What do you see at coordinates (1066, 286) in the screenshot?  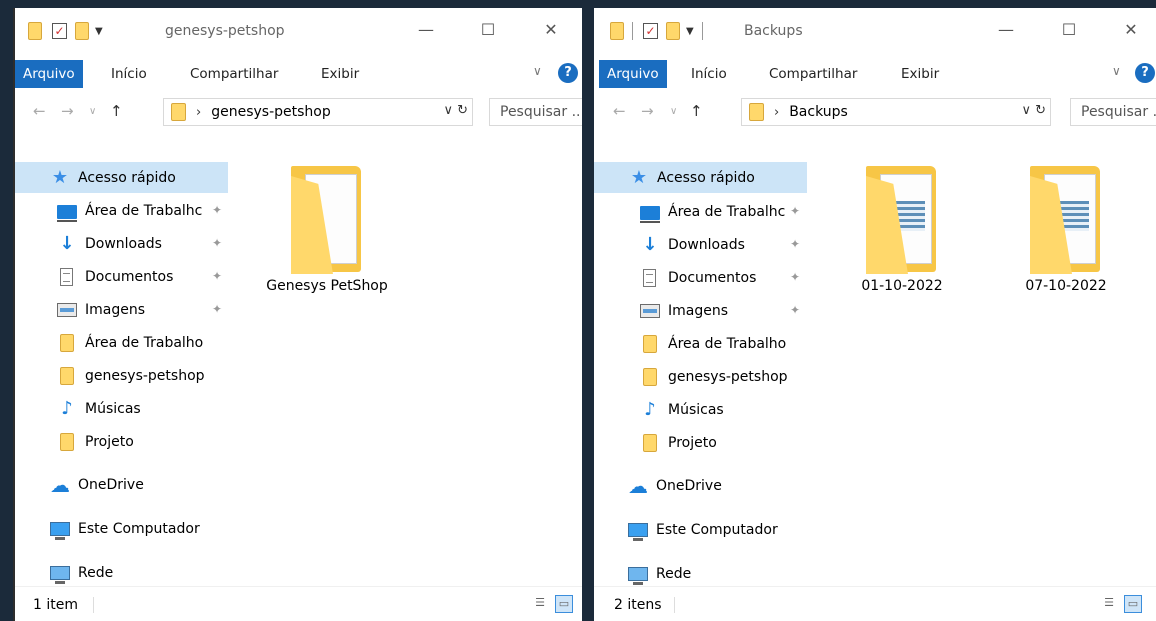 I see `folder-name: 07-10-2022` at bounding box center [1066, 286].